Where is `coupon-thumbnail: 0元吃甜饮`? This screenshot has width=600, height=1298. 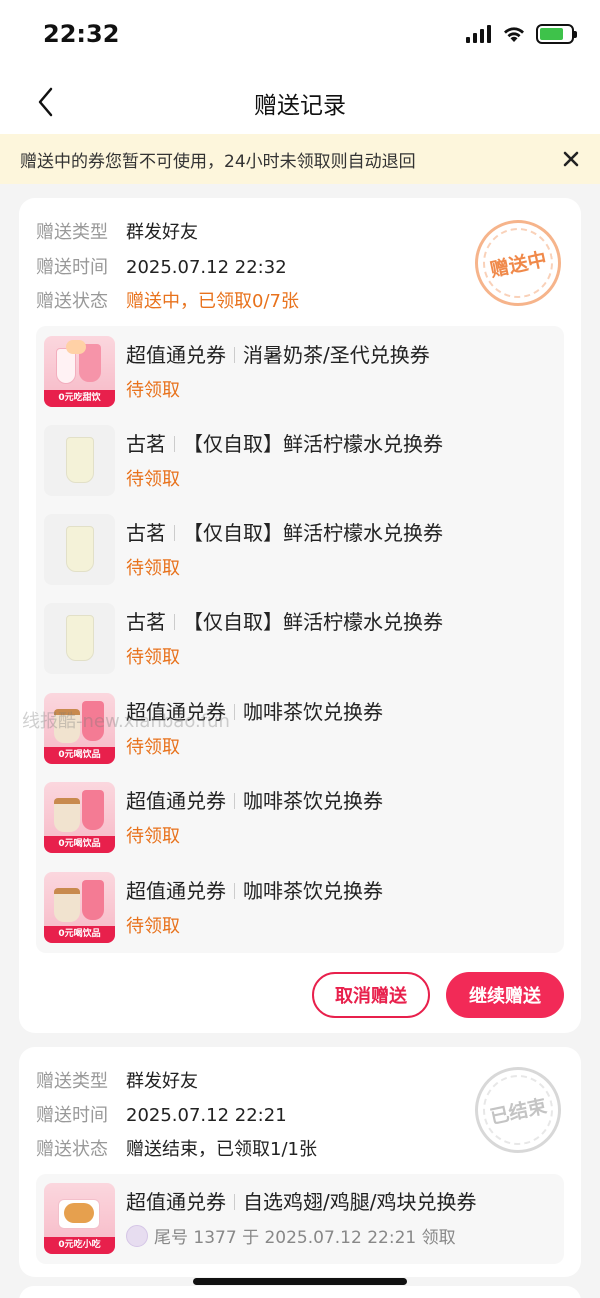
coupon-thumbnail: 0元吃甜饮 is located at coordinates (79, 371).